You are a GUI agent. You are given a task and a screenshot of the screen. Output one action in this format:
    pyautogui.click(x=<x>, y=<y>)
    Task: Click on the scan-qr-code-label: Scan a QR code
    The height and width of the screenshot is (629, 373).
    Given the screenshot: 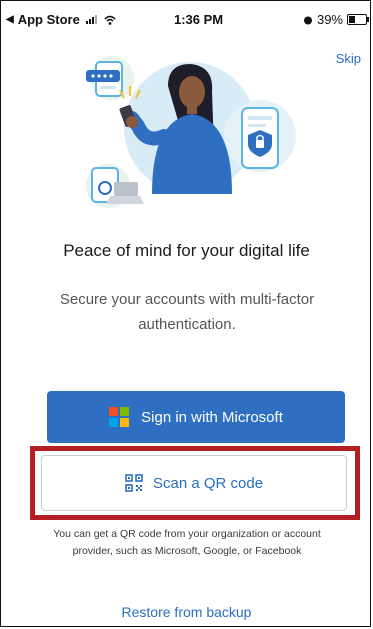 What is the action you would take?
    pyautogui.click(x=208, y=483)
    